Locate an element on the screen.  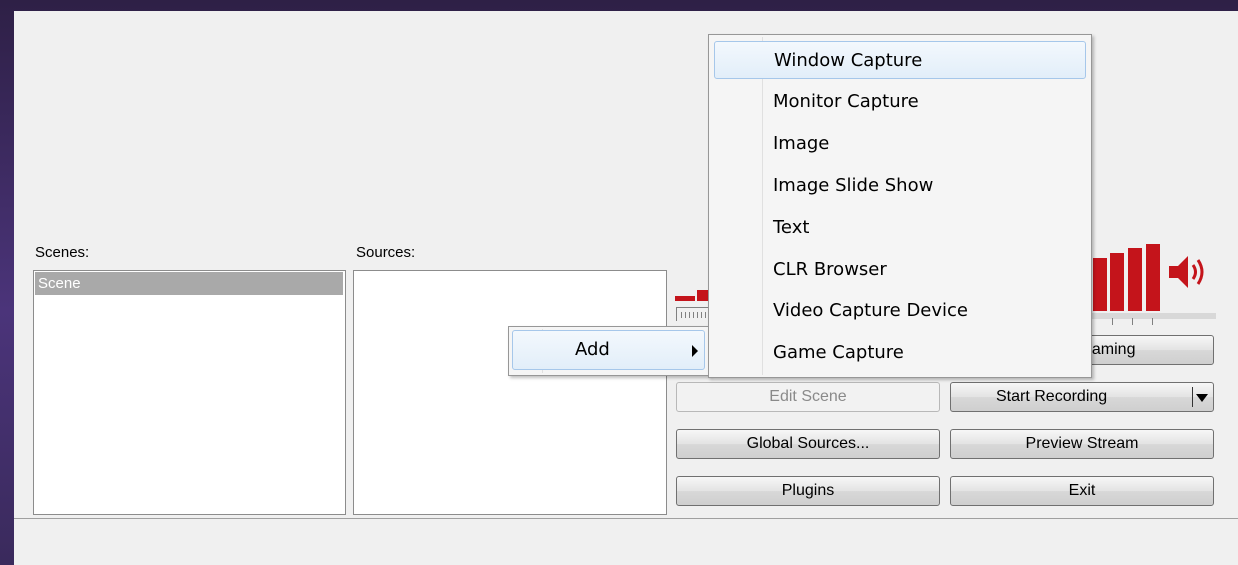
submenu-item-window-capture: Window Capture is located at coordinates (900, 60).